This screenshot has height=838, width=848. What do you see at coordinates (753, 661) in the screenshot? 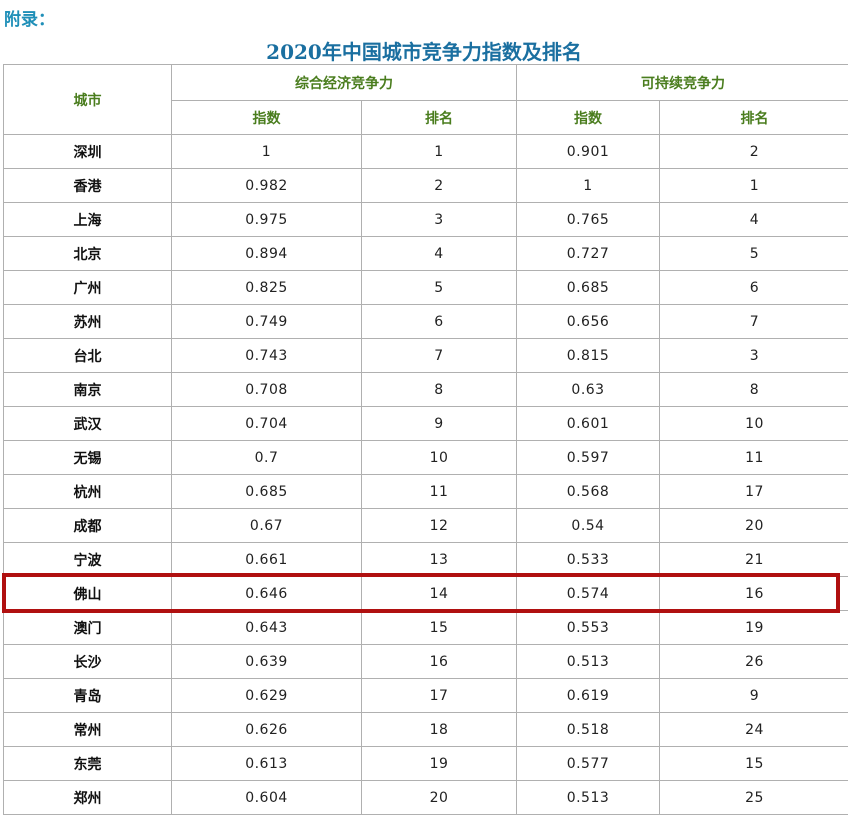
I see `sustainable-rank-cell: 26` at bounding box center [753, 661].